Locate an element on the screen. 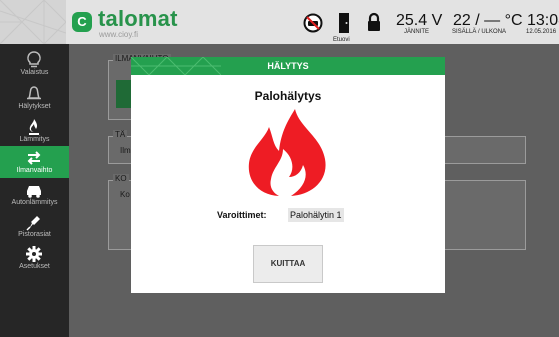 This screenshot has width=559, height=337. sidebar-item-alarms: Hälytykset is located at coordinates (34, 98).